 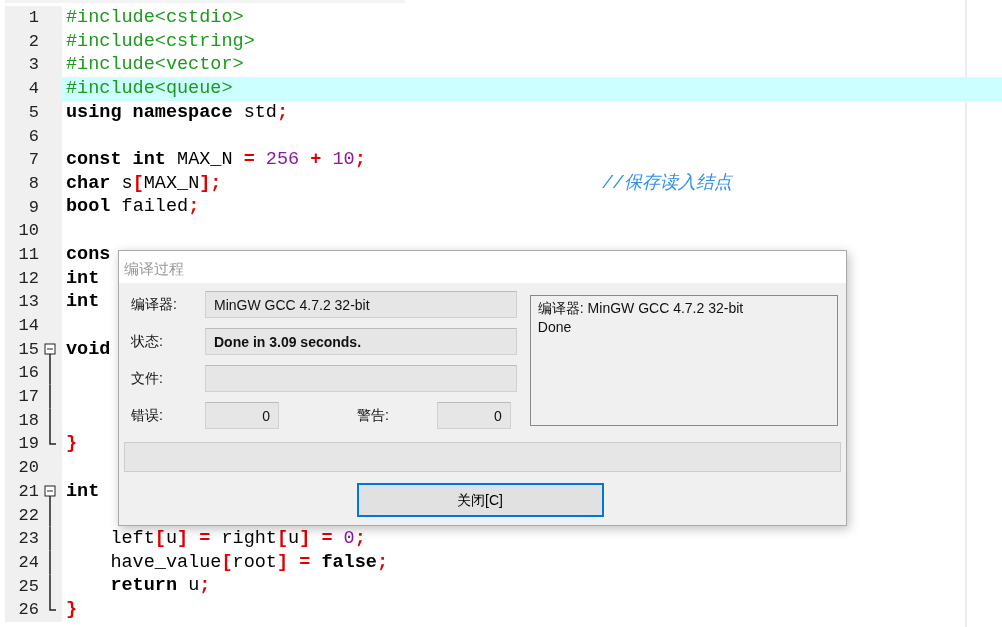 I want to click on output-field: MinGW GCC 4.7.2 32-bit, so click(x=361, y=304).